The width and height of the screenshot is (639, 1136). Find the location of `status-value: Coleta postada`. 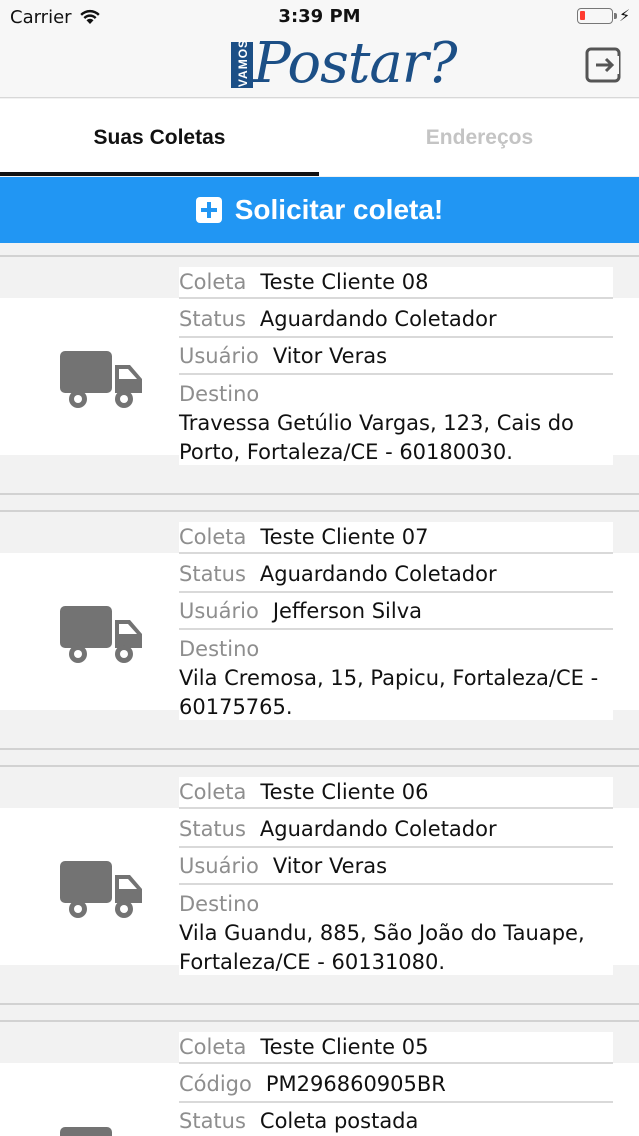

status-value: Coleta postada is located at coordinates (339, 1121).